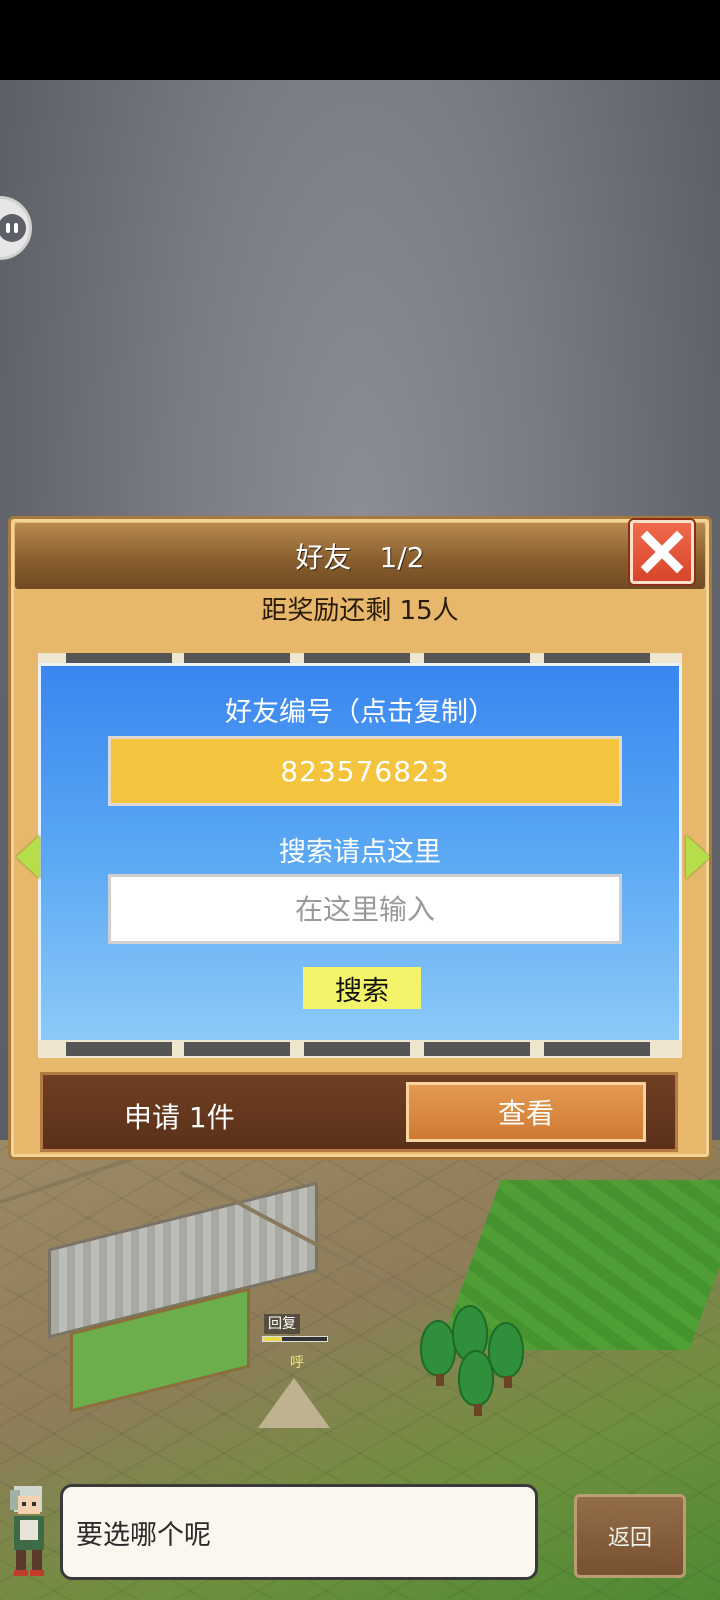 Image resolution: width=720 pixels, height=1600 pixels. What do you see at coordinates (294, 1403) in the screenshot?
I see `tent` at bounding box center [294, 1403].